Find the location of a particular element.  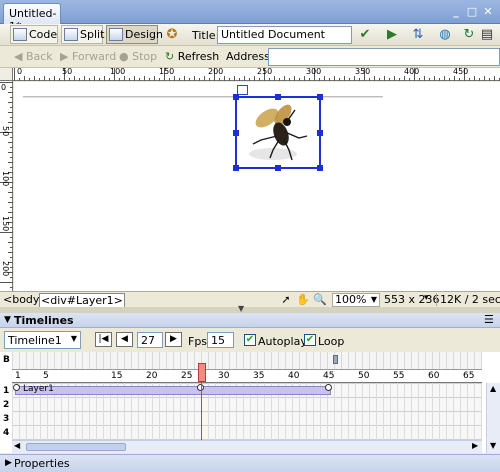

fly-image is located at coordinates (278, 132).